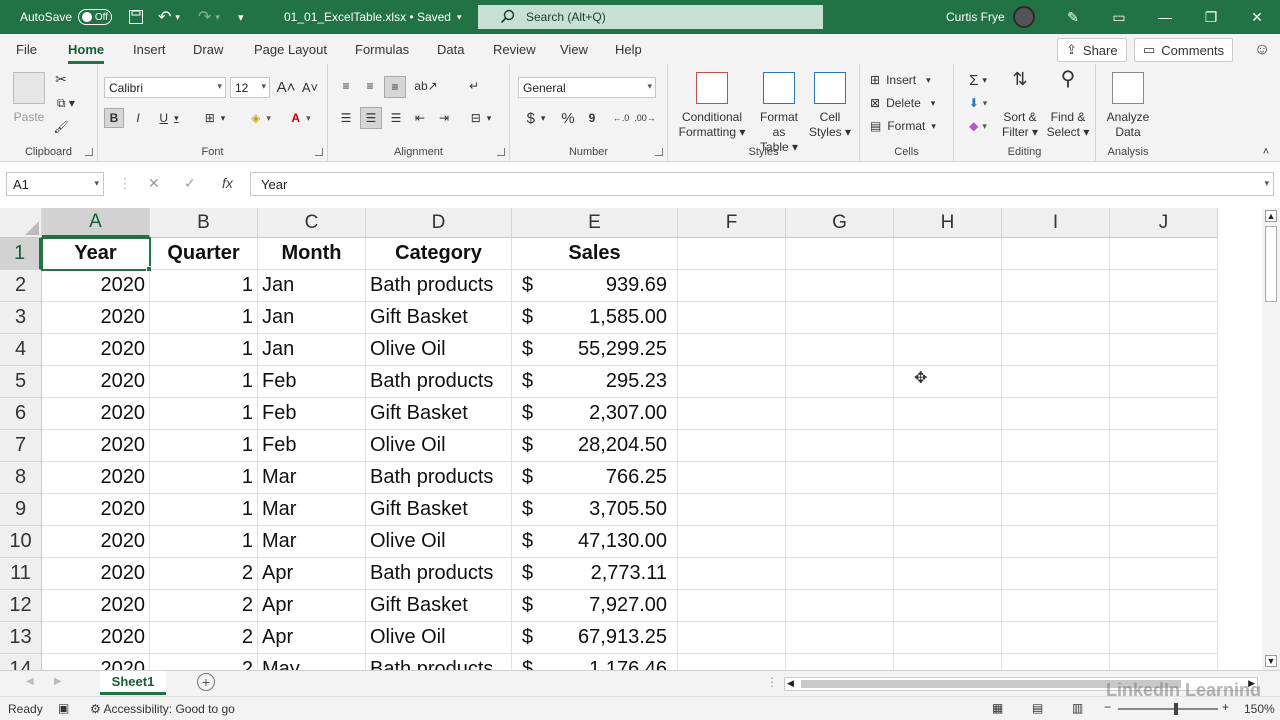 This screenshot has height=720, width=1280. I want to click on row-header: 6, so click(21, 414).